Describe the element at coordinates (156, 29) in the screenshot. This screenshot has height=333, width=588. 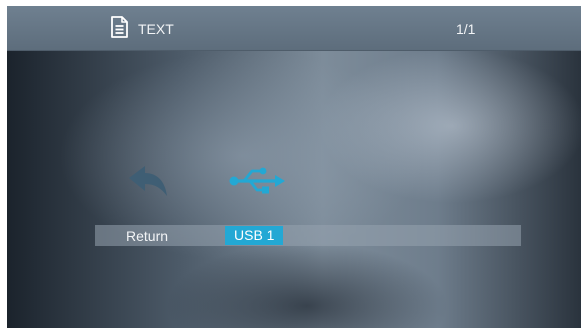
I see `page-title: TEXT` at that location.